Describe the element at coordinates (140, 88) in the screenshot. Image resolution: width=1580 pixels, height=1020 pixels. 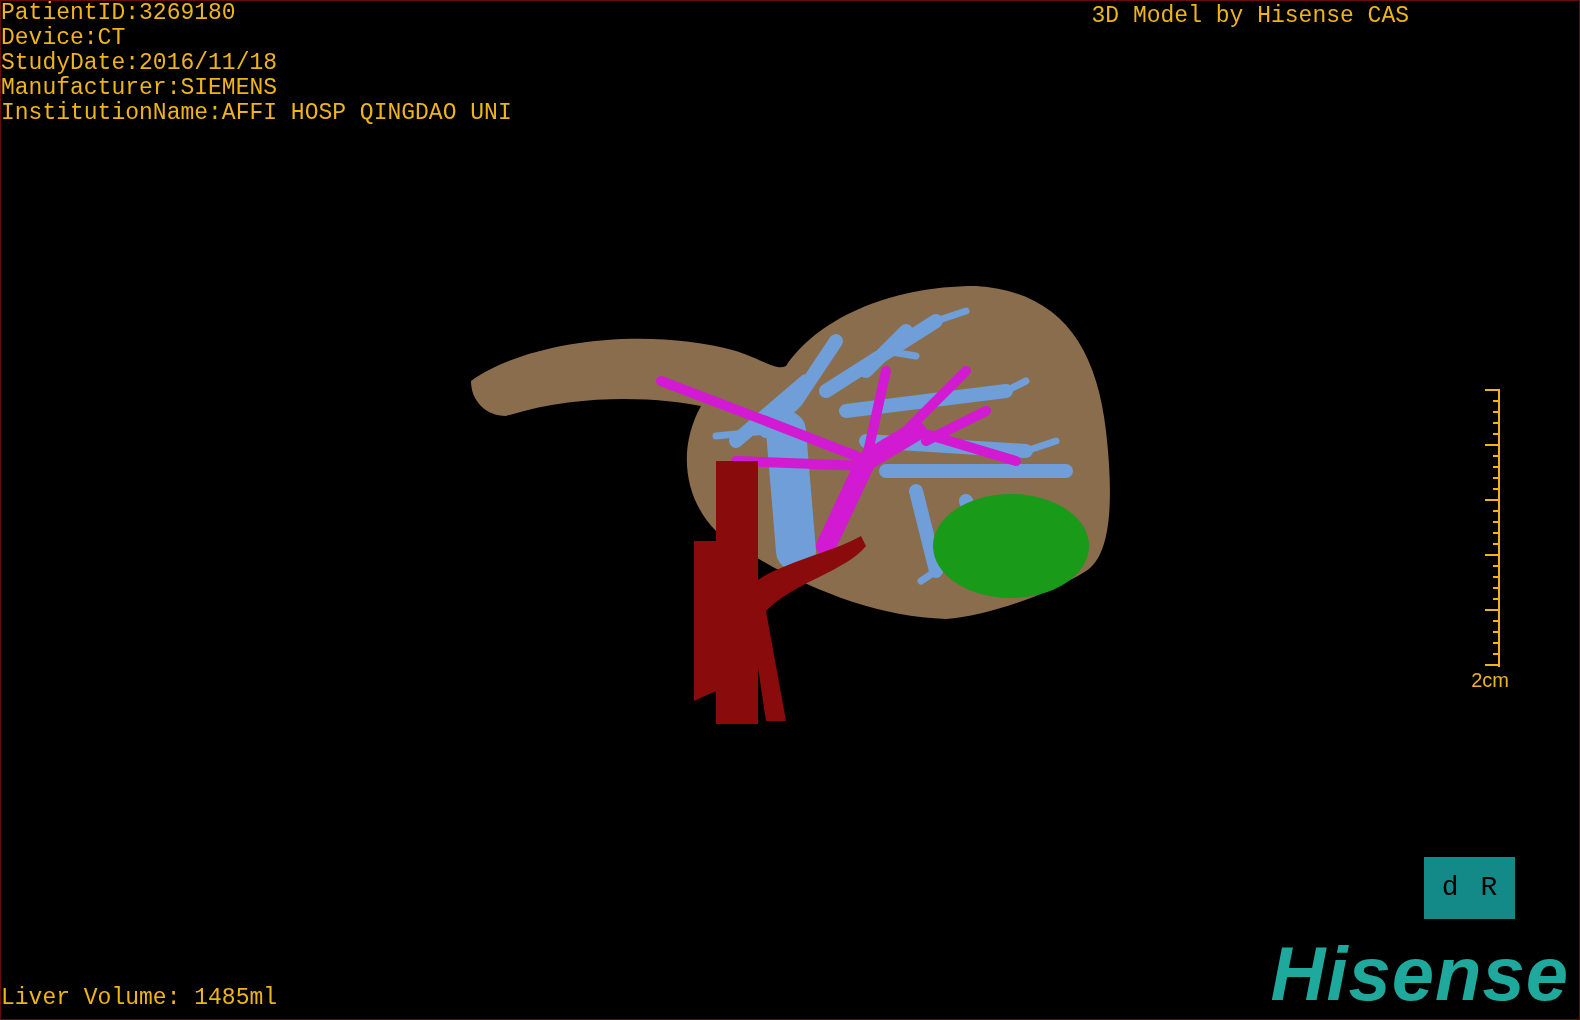
I see `patient-info-text: Manufacturer:SIEMENS` at that location.